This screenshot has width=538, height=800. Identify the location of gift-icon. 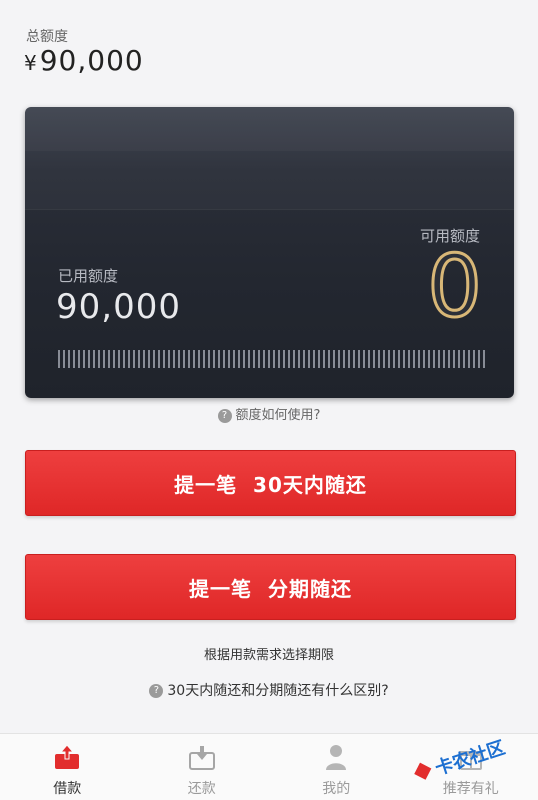
(470, 760).